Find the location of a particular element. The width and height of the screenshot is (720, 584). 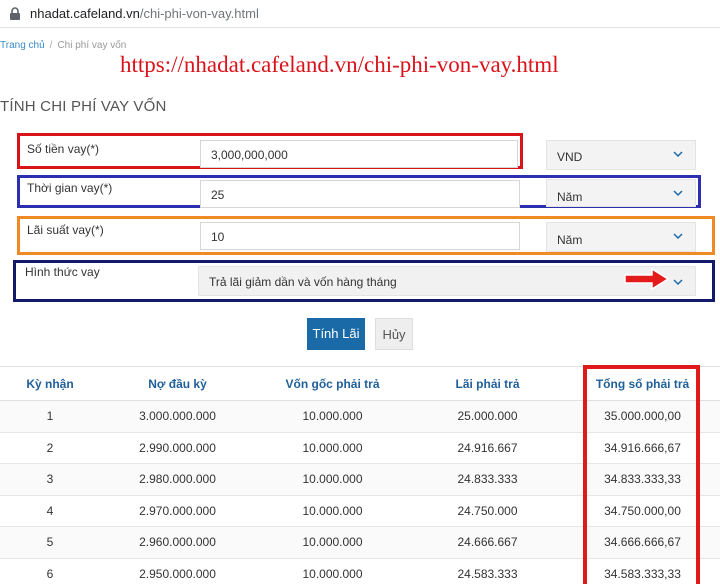

breadcrumb: Trang chủ / Chi phí vay vốn is located at coordinates (63, 45).